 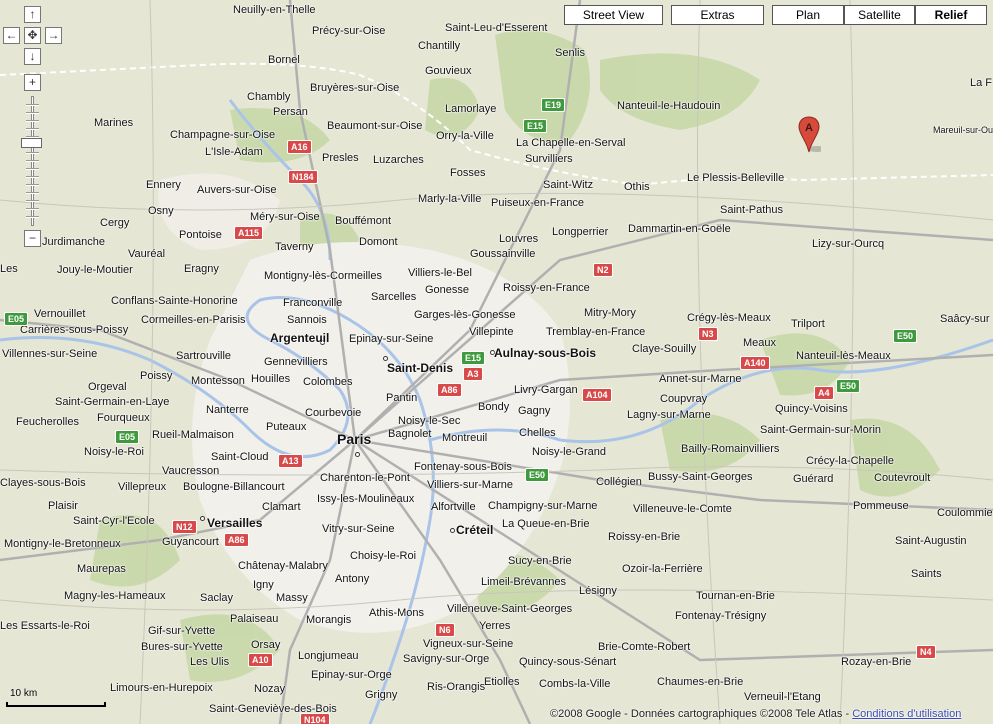 What do you see at coordinates (700, 682) in the screenshot?
I see `place-label: Chaumes-en-Brie` at bounding box center [700, 682].